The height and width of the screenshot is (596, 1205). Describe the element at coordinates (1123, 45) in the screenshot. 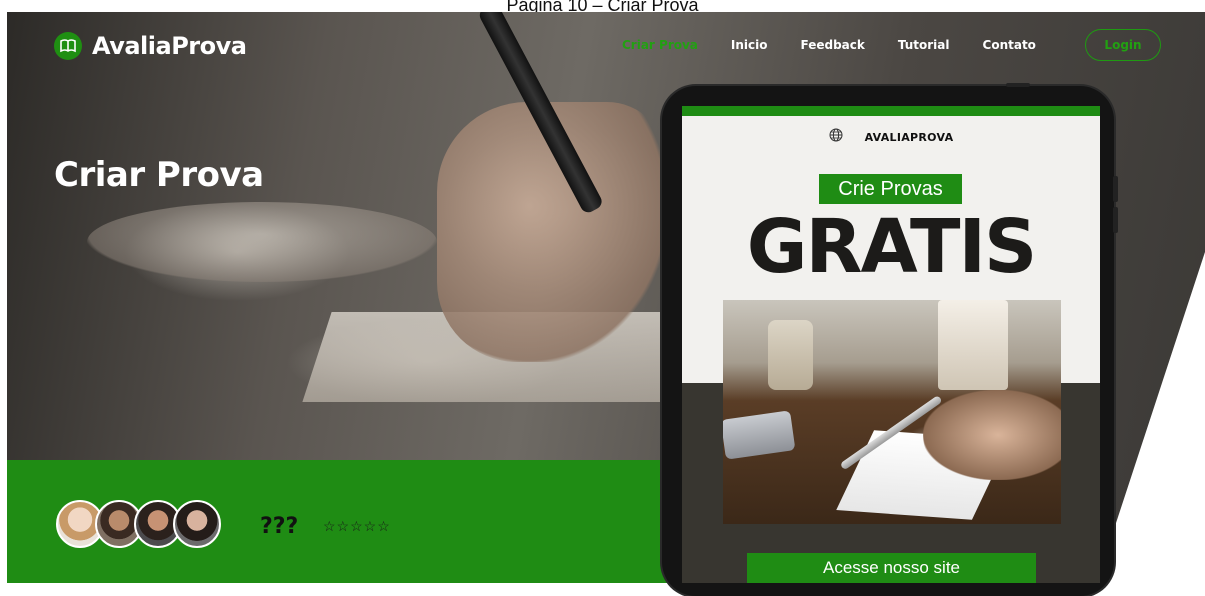

I see `login-button: Login` at that location.